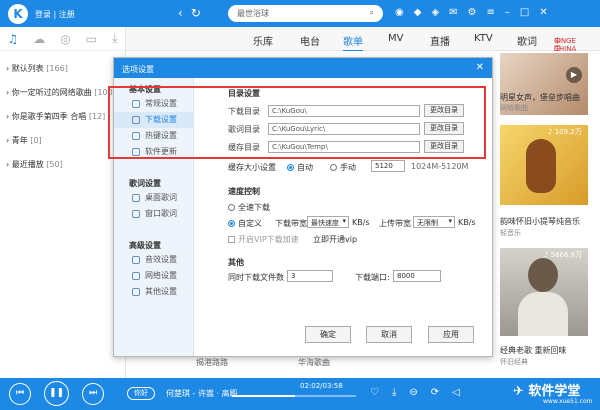 The image size is (600, 410). Describe the element at coordinates (263, 239) in the screenshot. I see `vip-accel-checkbox: 开启VIP下载加速` at that location.